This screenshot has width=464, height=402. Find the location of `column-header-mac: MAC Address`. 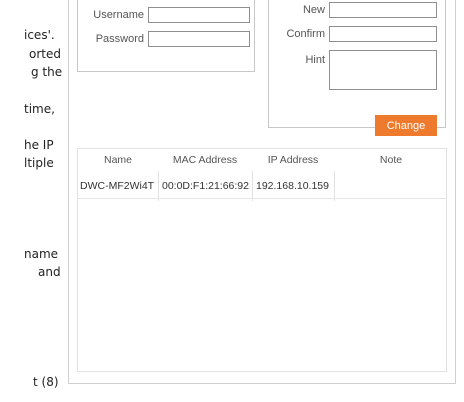

column-header-mac: MAC Address is located at coordinates (205, 160).